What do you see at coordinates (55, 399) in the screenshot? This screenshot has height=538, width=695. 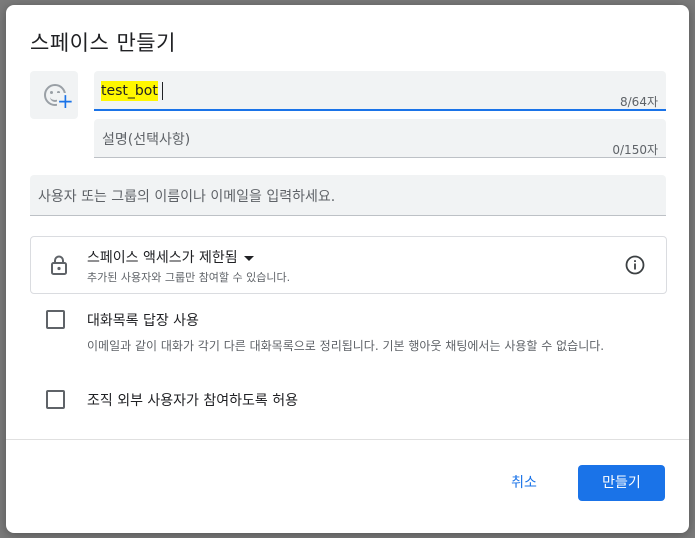 I see `external-users-checkbox` at bounding box center [55, 399].